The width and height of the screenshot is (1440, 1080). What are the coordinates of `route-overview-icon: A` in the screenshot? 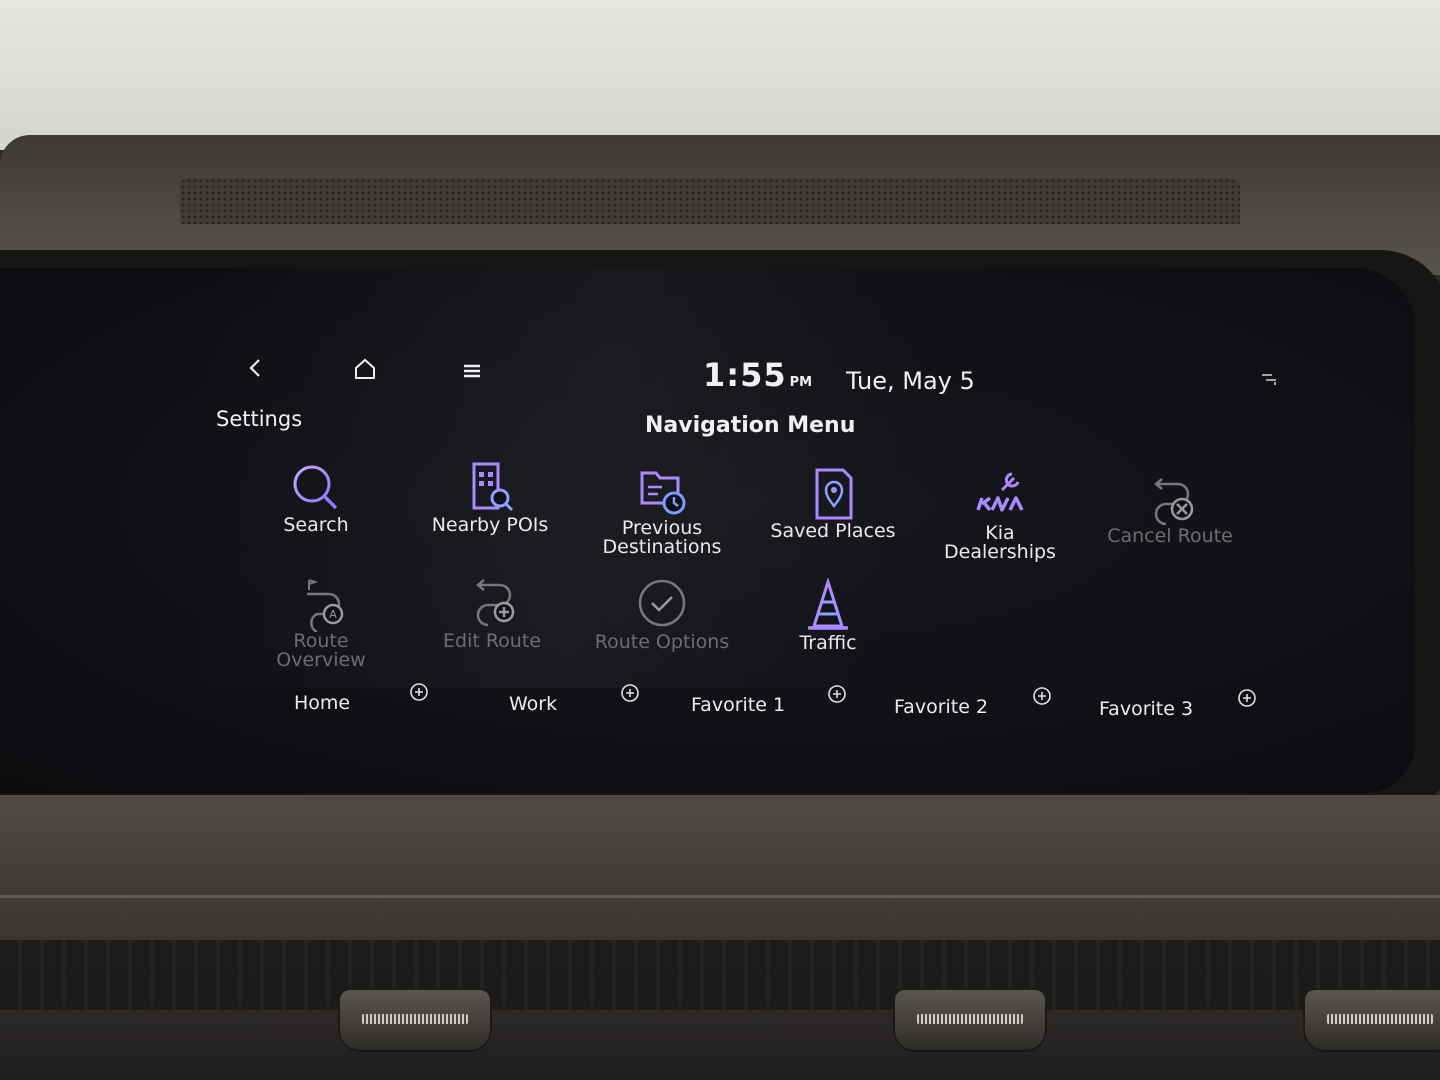 It's located at (325, 605).